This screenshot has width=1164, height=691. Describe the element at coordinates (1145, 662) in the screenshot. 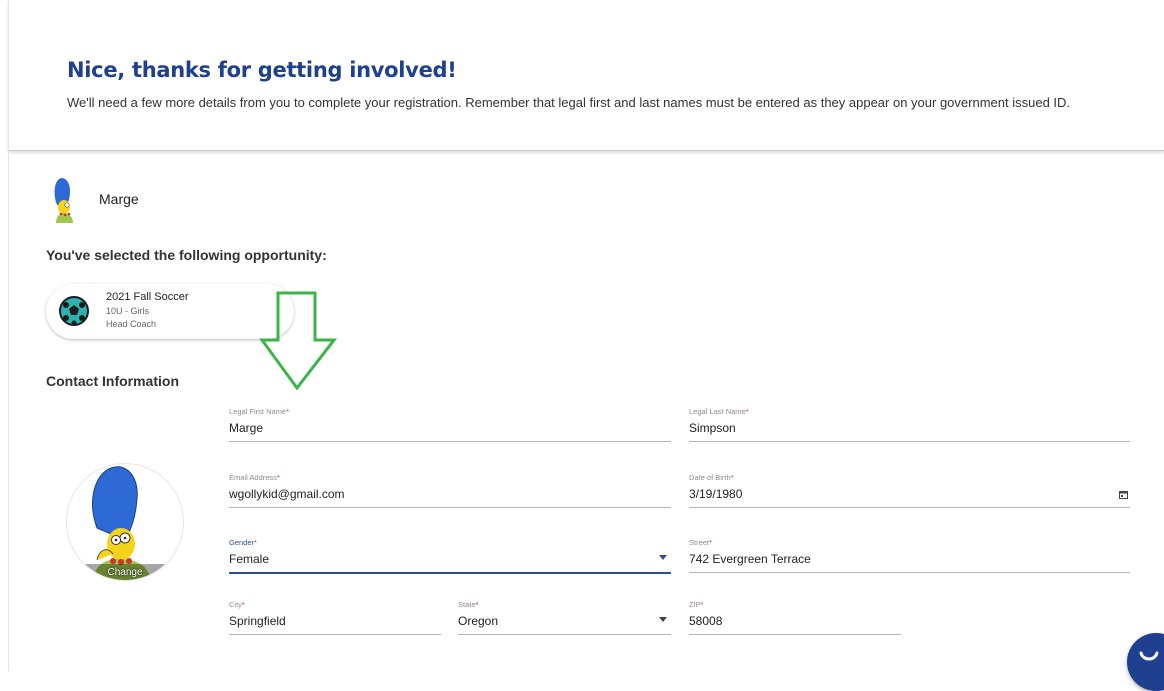

I see `chat-widget-button` at that location.